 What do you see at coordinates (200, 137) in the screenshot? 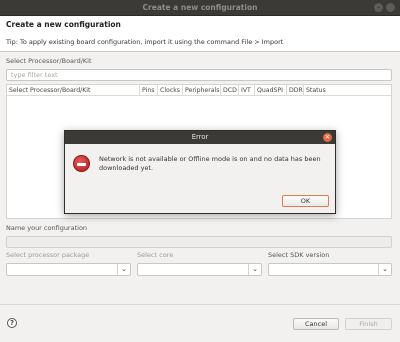
I see `error-dialog-title: Error` at bounding box center [200, 137].